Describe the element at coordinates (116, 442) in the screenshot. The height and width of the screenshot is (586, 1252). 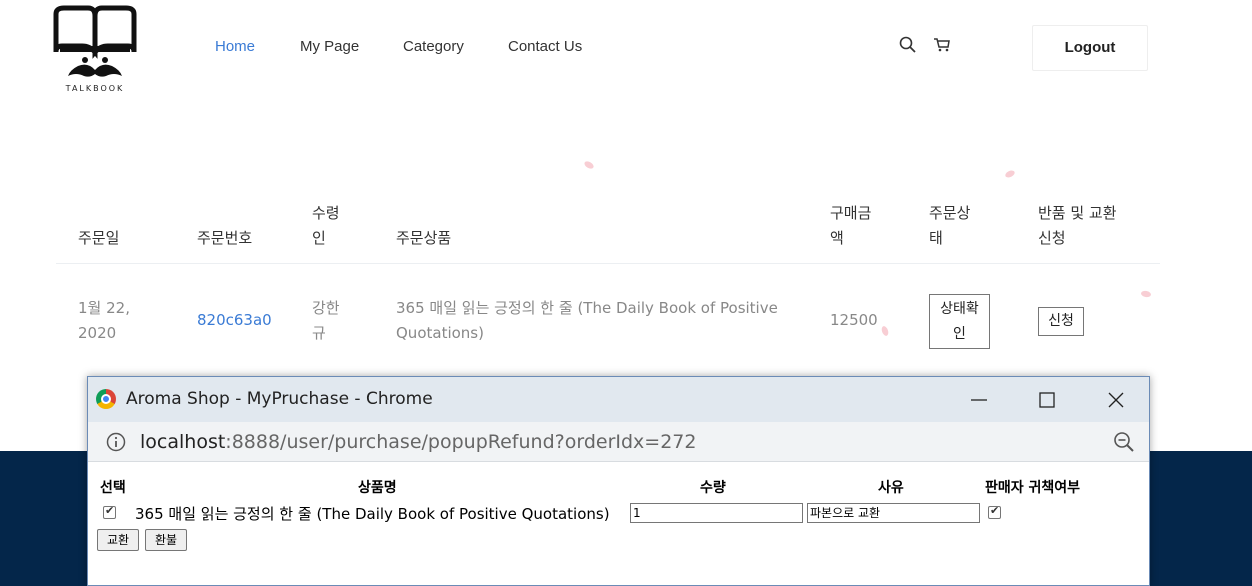
I see `info-icon` at that location.